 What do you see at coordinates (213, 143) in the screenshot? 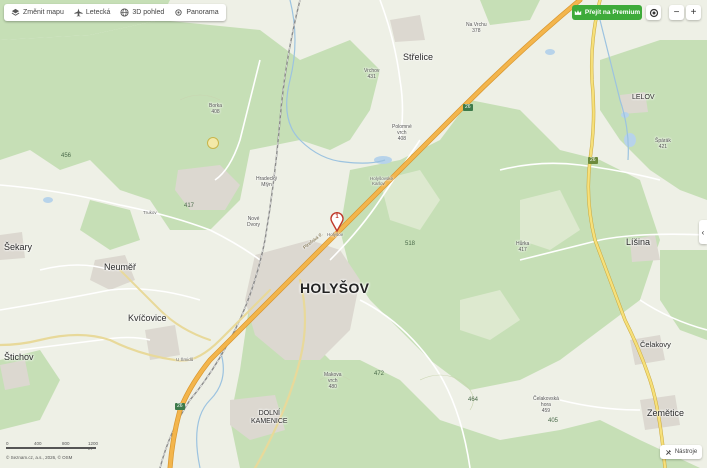
I see `poi-marker-icon` at bounding box center [213, 143].